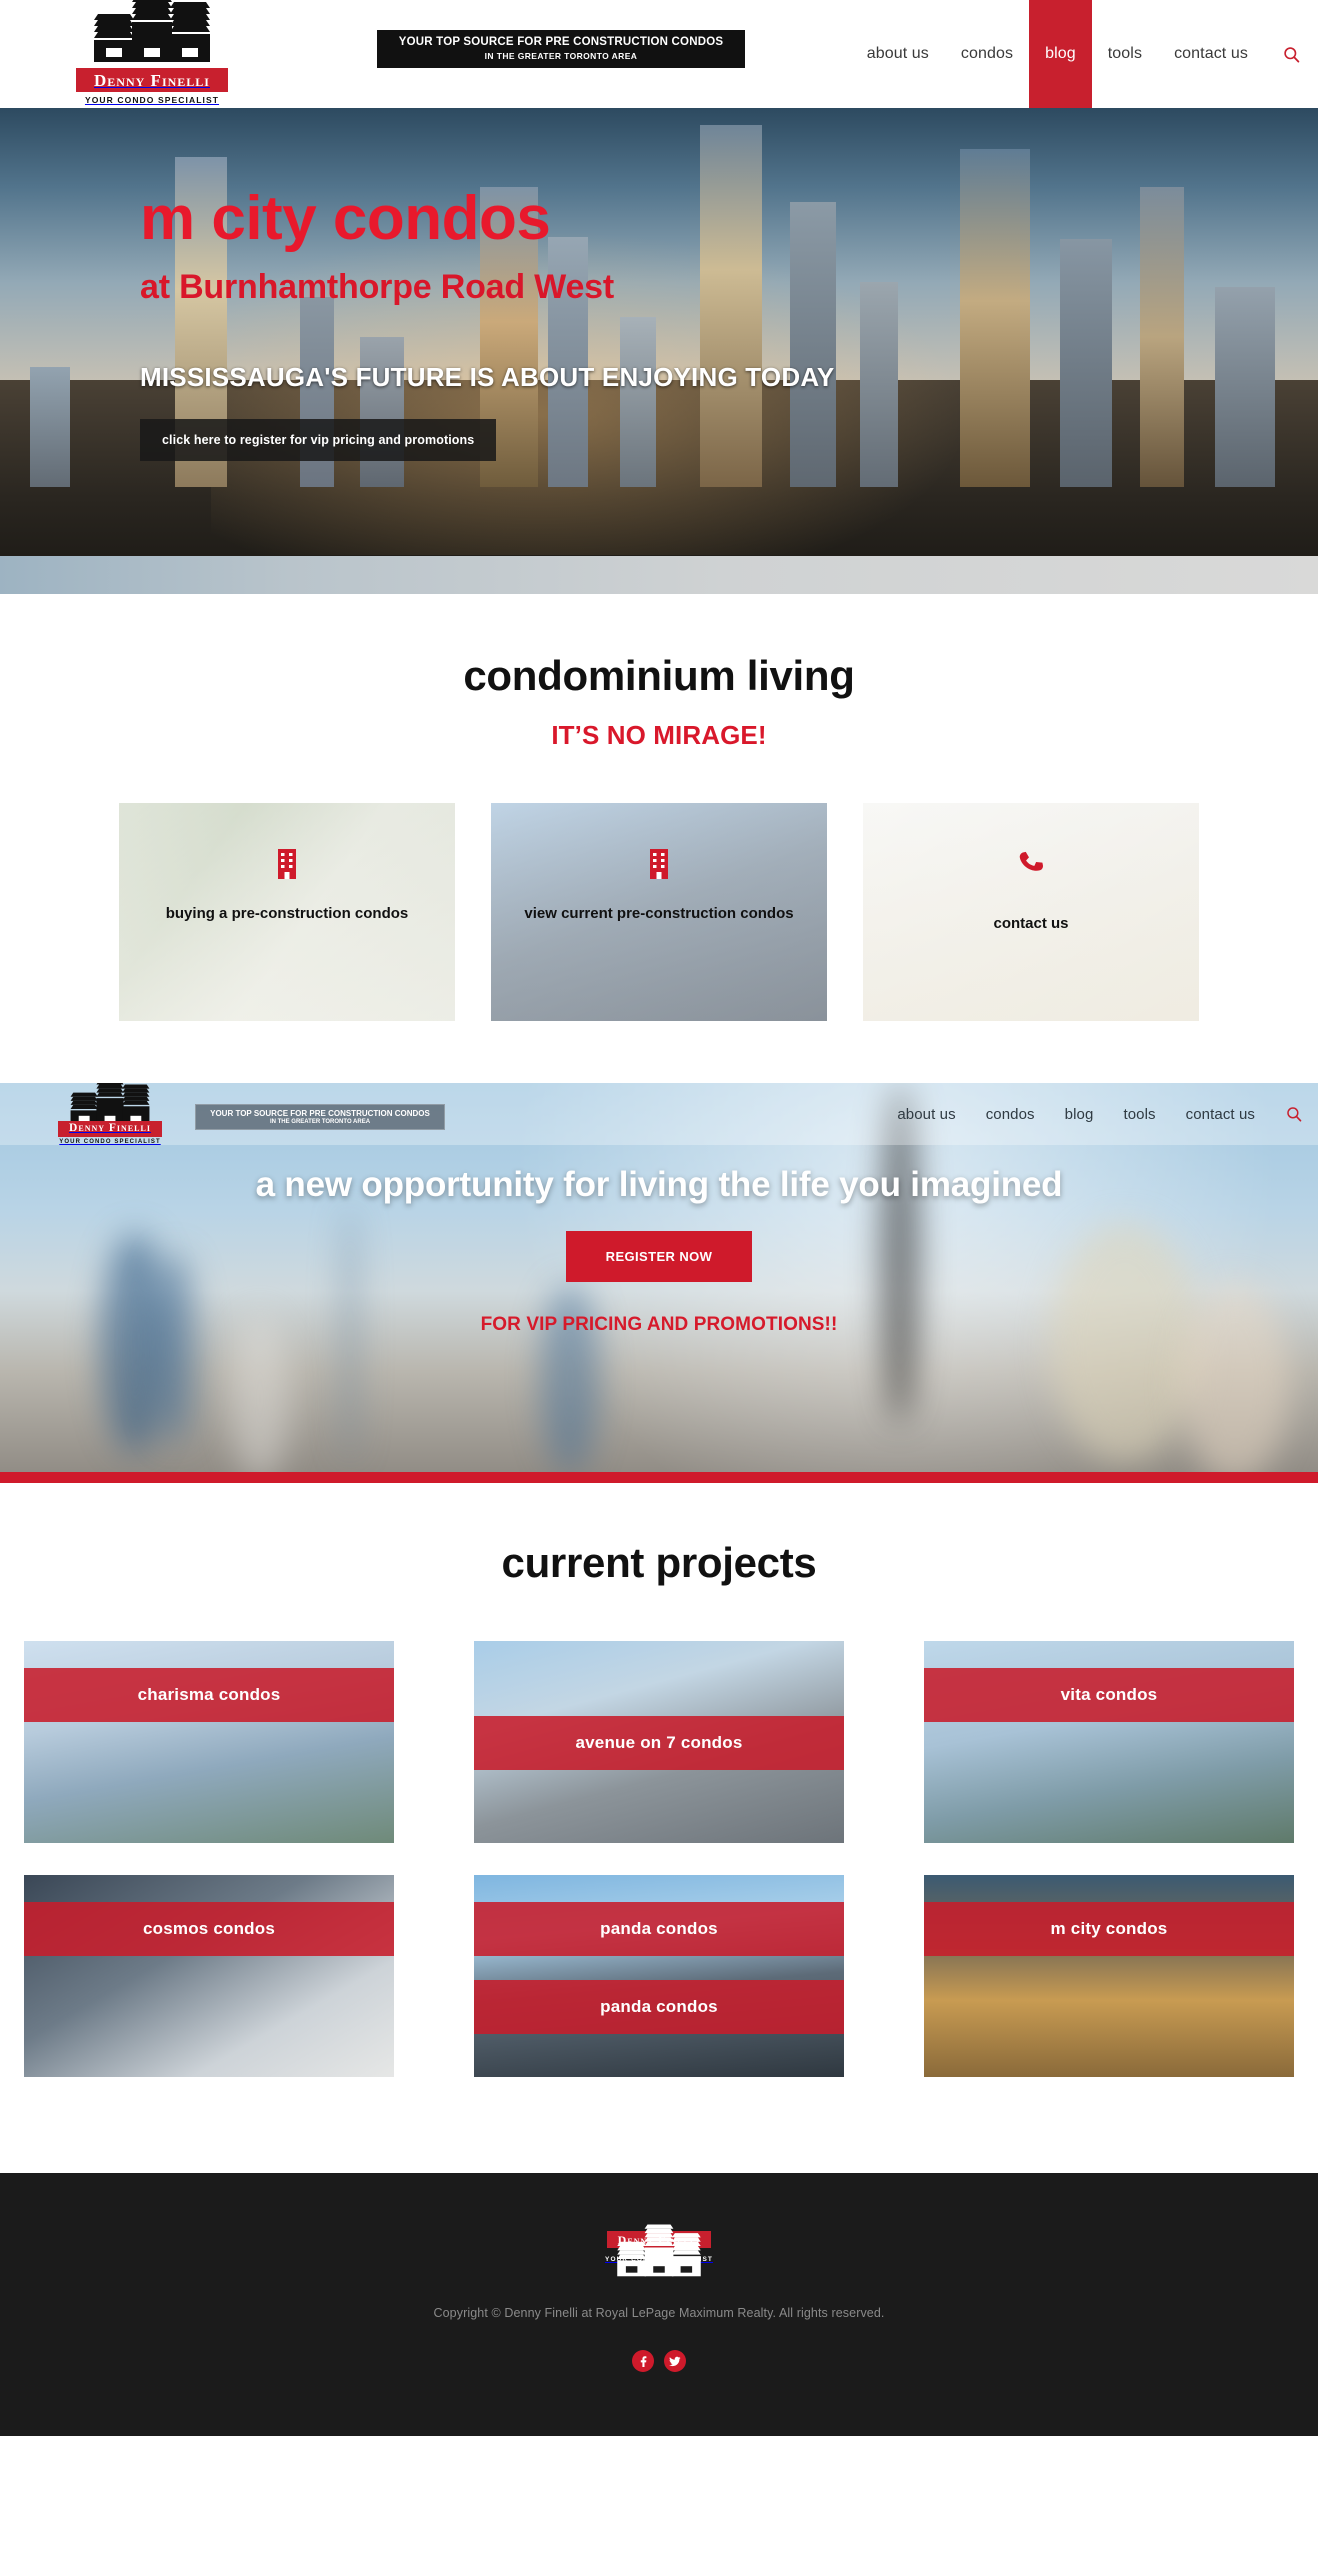  Describe the element at coordinates (659, 1477) in the screenshot. I see `cta-bottom-rule` at that location.